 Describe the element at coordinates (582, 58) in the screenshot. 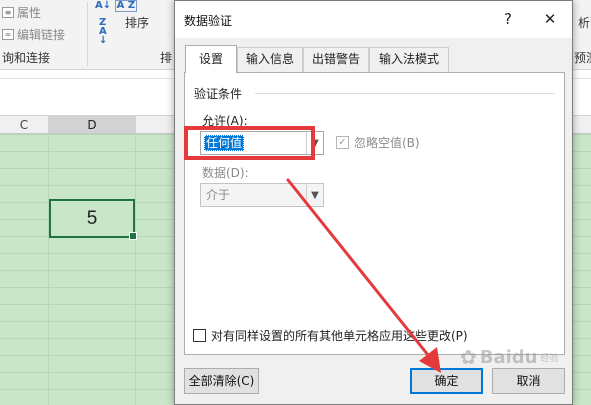

I see `ribbon-right-truncated-2: 预测` at that location.